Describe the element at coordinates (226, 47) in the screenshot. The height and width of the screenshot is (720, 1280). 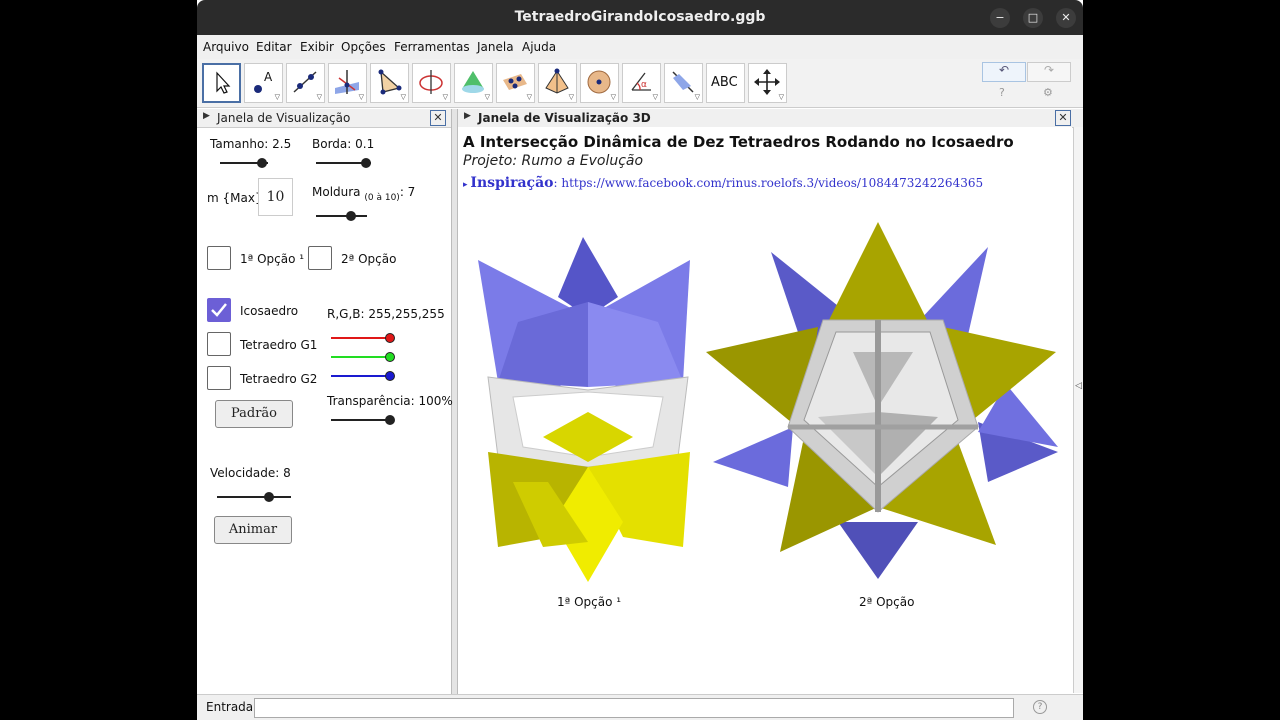
I see `menu-arquivo: Arquivo` at that location.